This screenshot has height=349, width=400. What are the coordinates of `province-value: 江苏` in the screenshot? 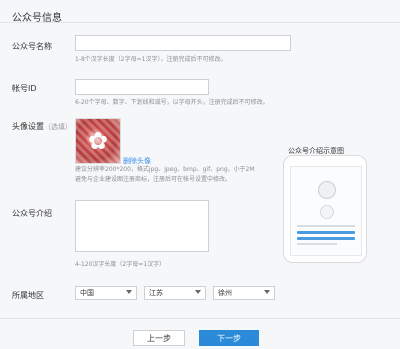 It's located at (156, 293).